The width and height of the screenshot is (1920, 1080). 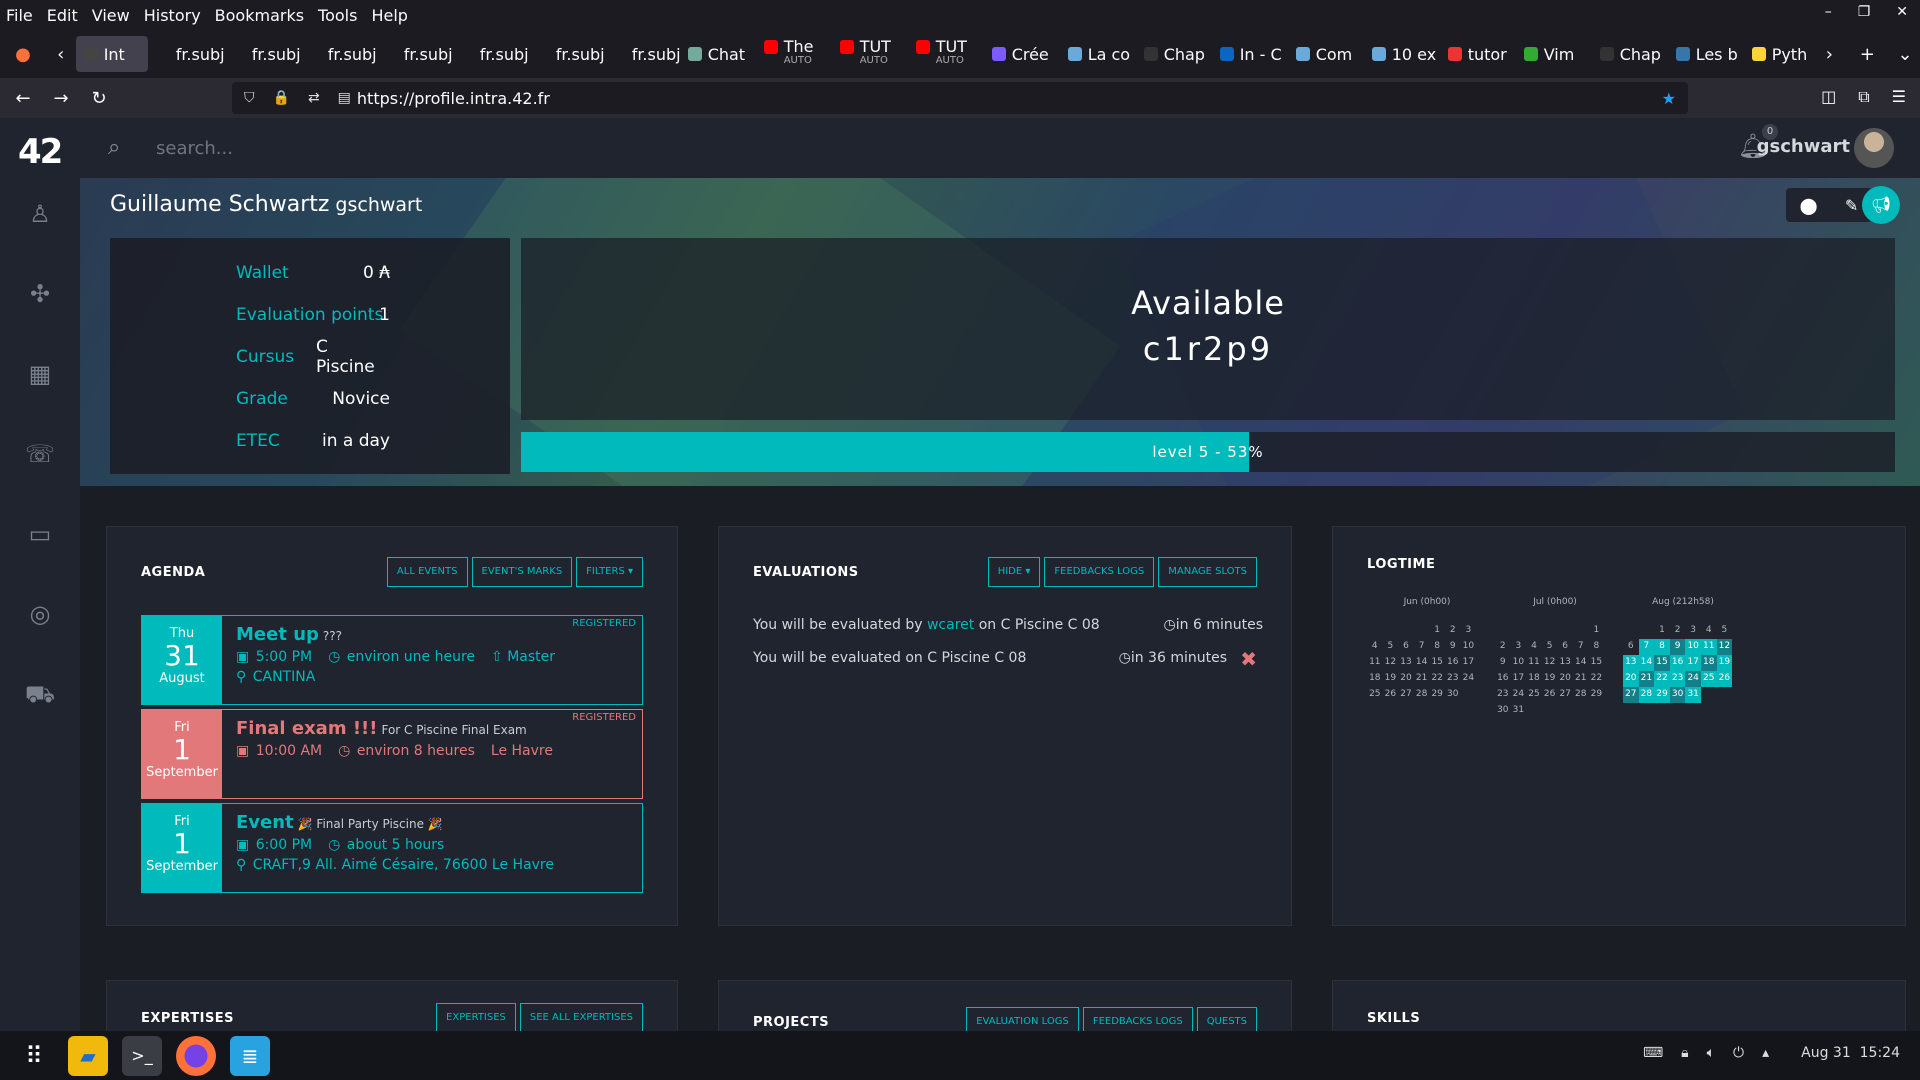 I want to click on notes-icon: ≣, so click(x=250, y=1055).